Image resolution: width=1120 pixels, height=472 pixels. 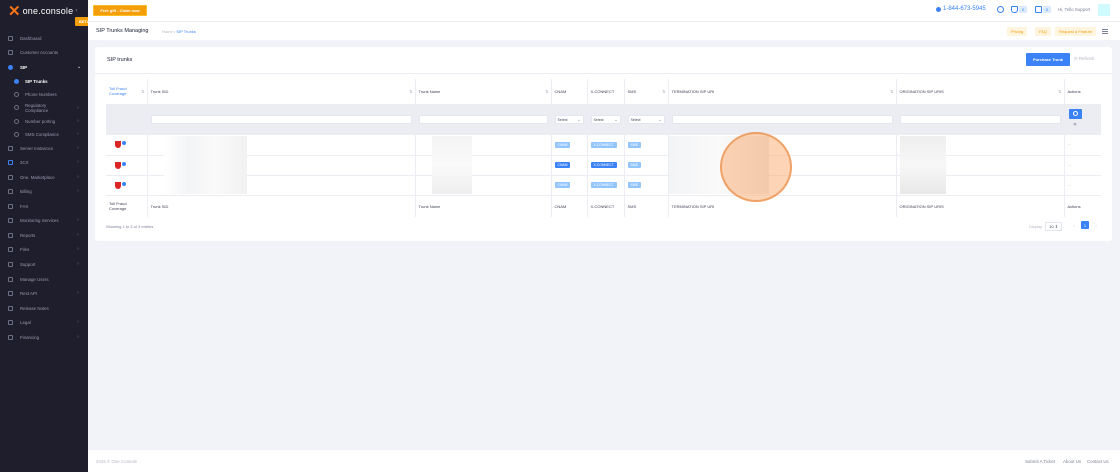 What do you see at coordinates (1072, 461) in the screenshot?
I see `about-link: About Us` at bounding box center [1072, 461].